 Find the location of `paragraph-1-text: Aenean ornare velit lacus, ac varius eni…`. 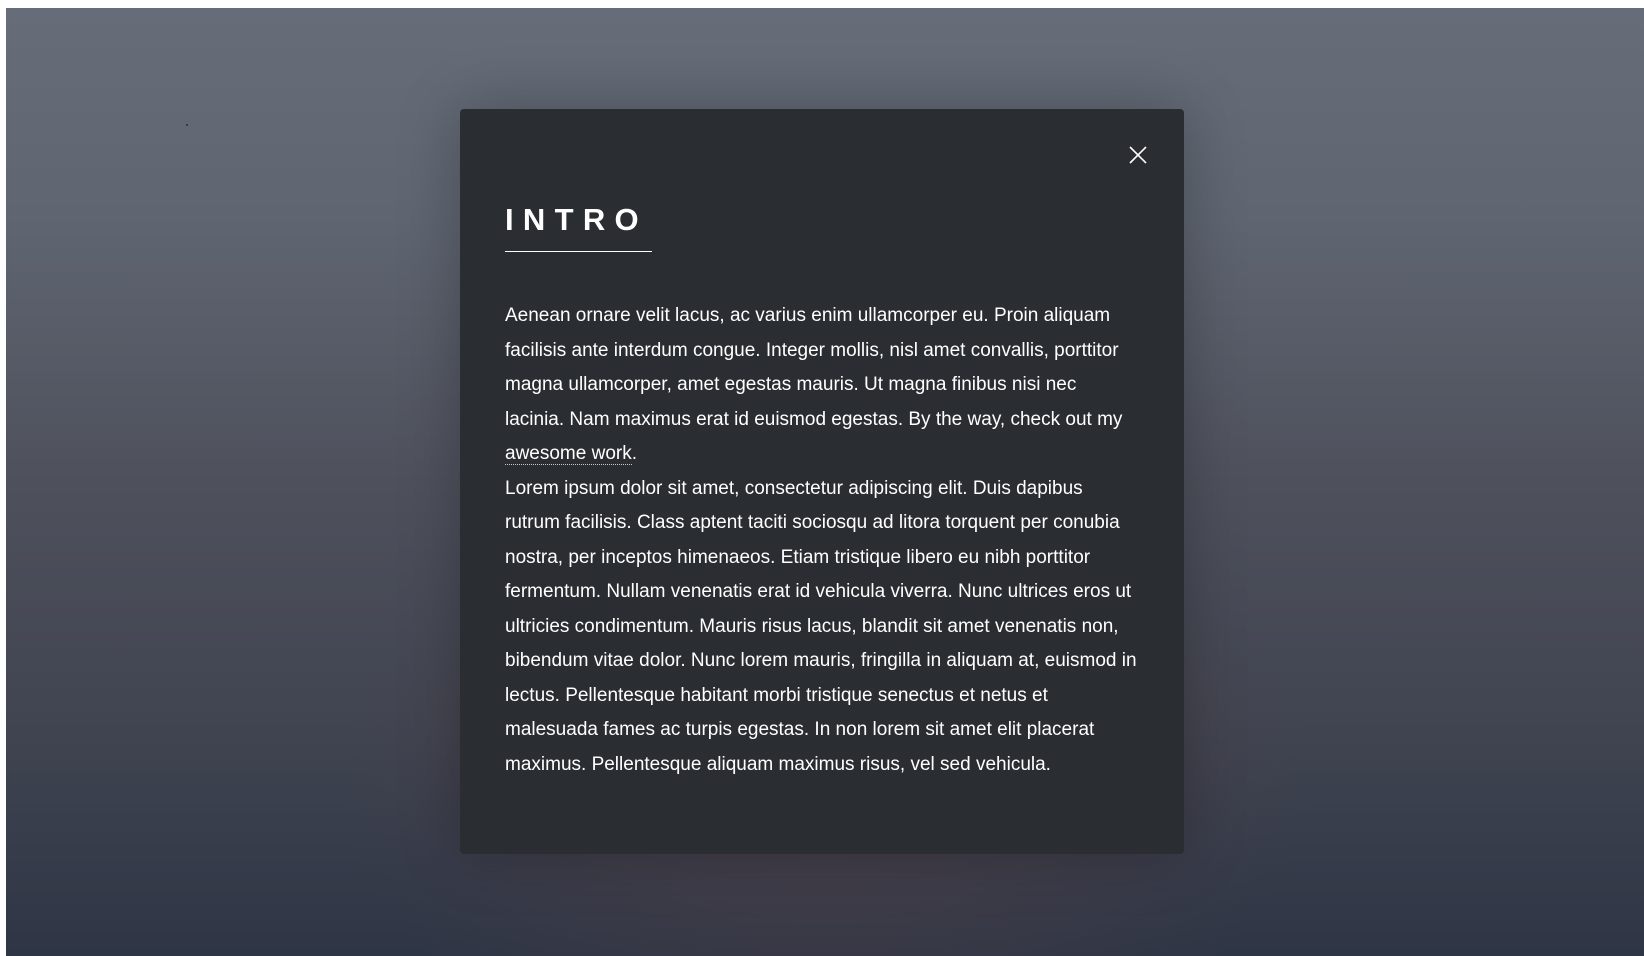

paragraph-1-text: Aenean ornare velit lacus, ac varius eni… is located at coordinates (814, 367).